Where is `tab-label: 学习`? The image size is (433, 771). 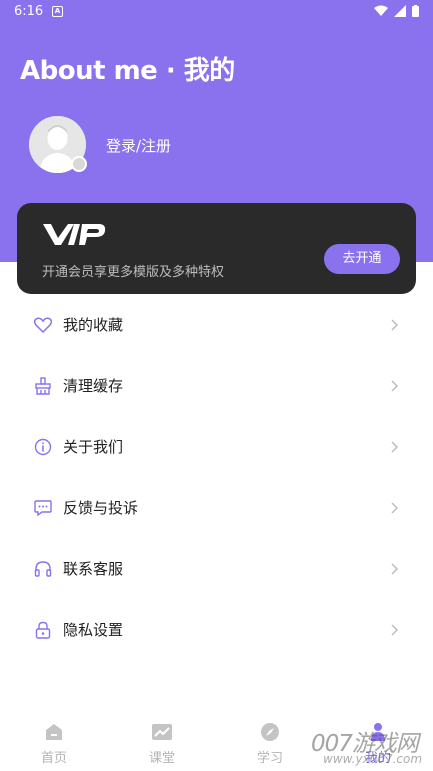
tab-label: 学习 is located at coordinates (269, 758).